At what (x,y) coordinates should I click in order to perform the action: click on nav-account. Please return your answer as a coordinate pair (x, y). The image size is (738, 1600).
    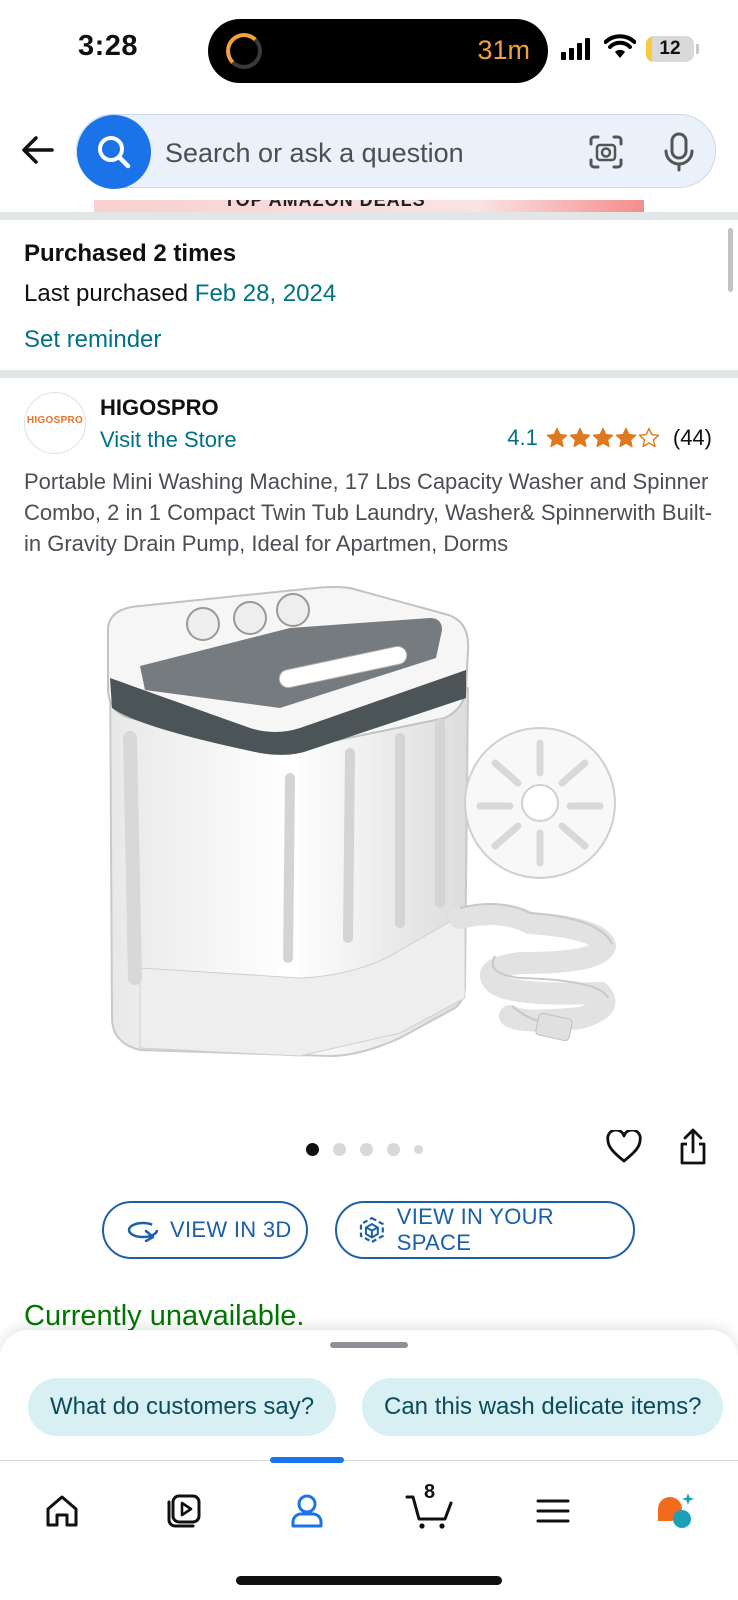
    Looking at the image, I should click on (307, 1511).